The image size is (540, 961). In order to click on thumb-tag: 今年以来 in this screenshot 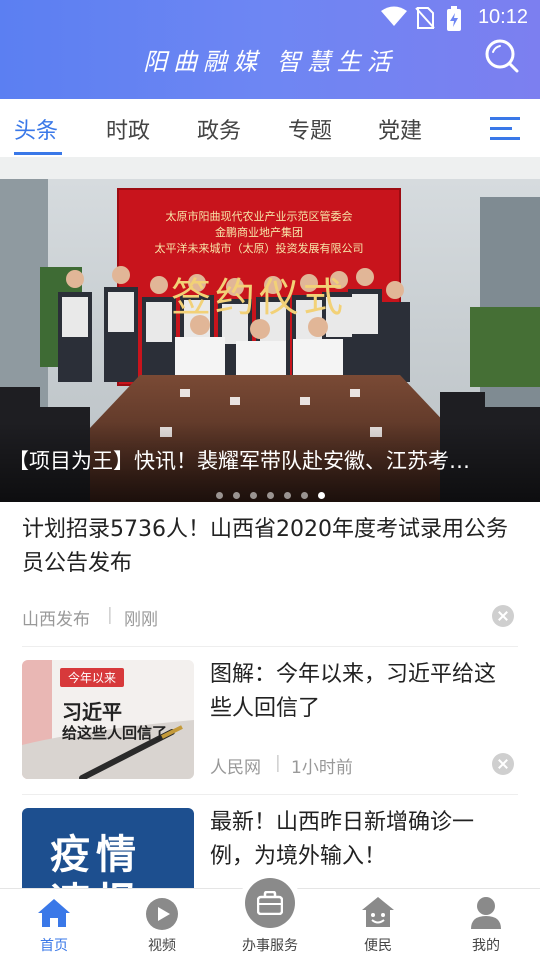, I will do `click(92, 677)`.